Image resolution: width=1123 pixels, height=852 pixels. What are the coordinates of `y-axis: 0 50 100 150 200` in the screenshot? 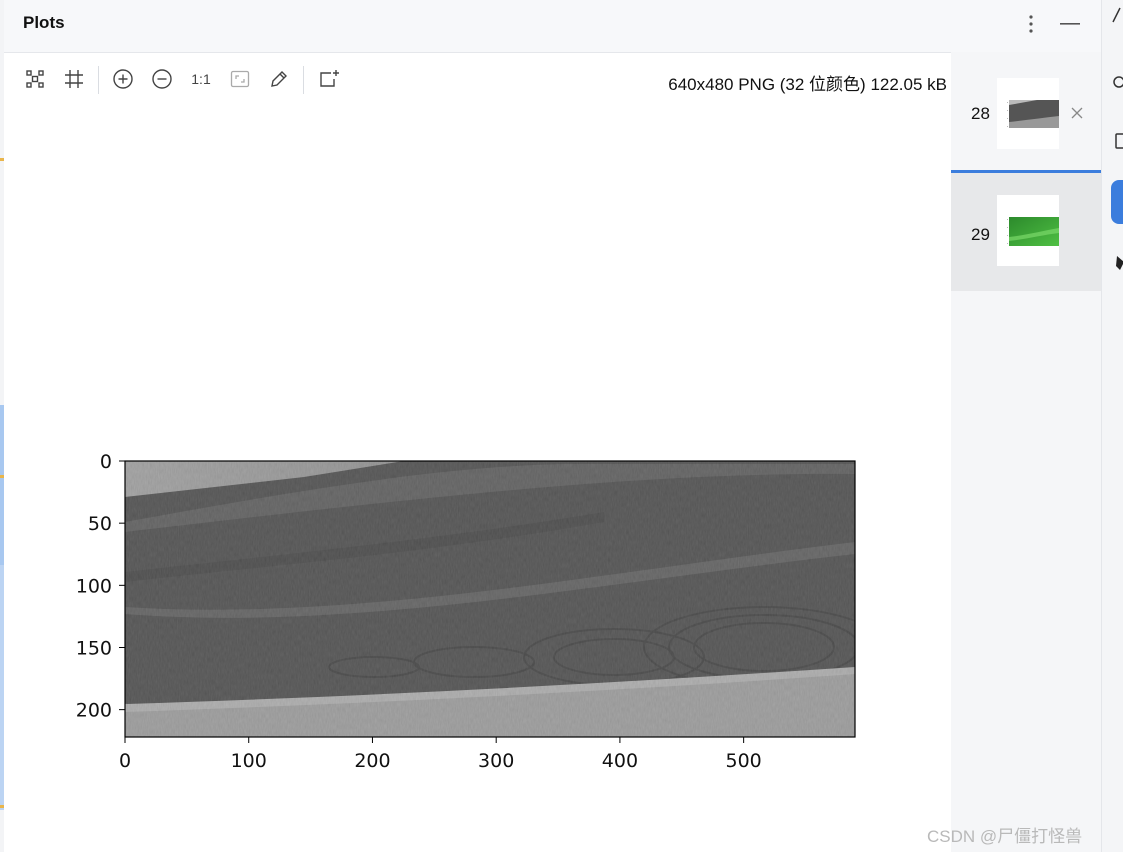 It's located at (100, 586).